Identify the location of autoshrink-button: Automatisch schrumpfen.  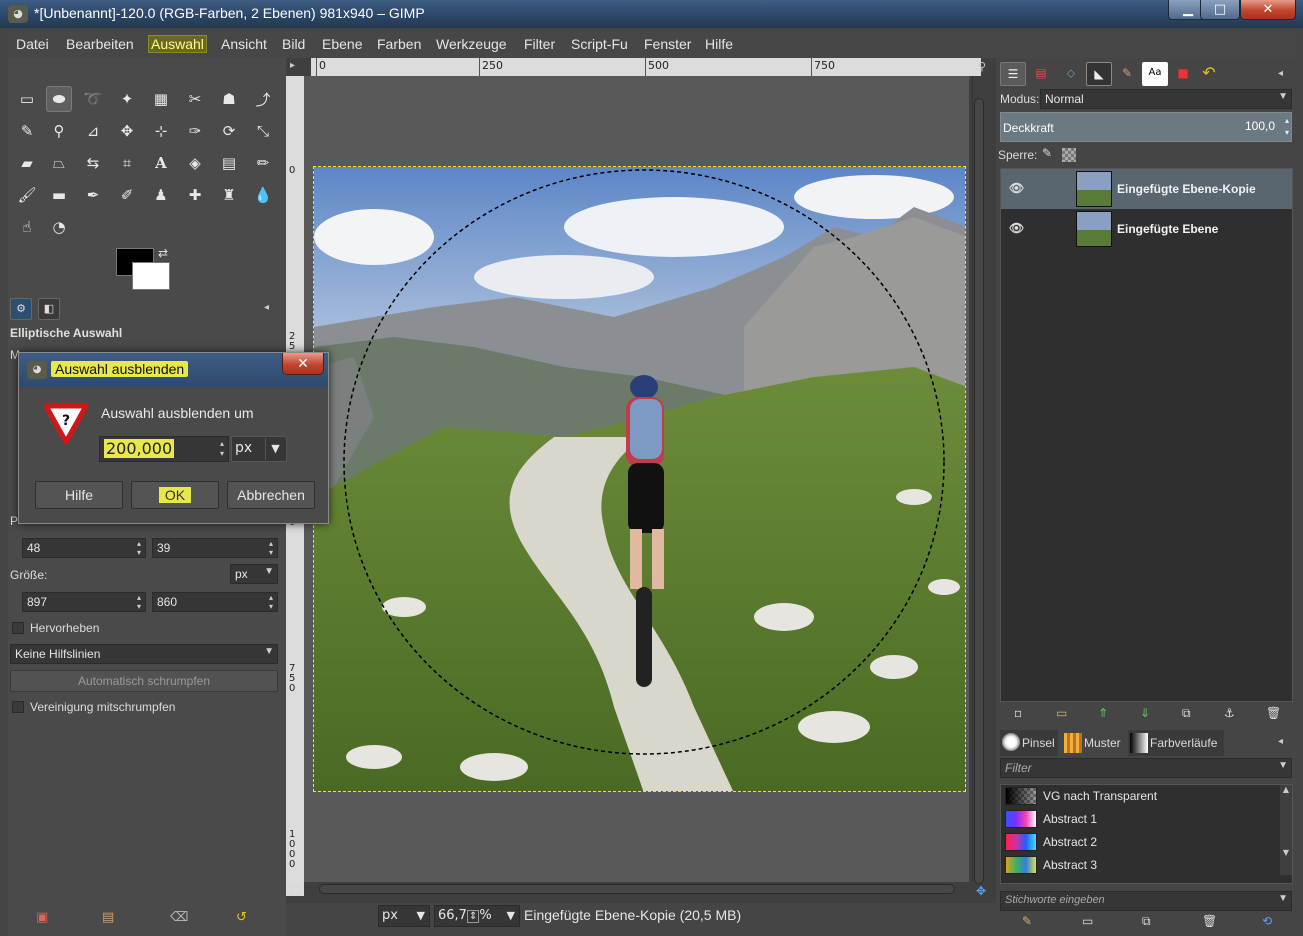
(144, 681).